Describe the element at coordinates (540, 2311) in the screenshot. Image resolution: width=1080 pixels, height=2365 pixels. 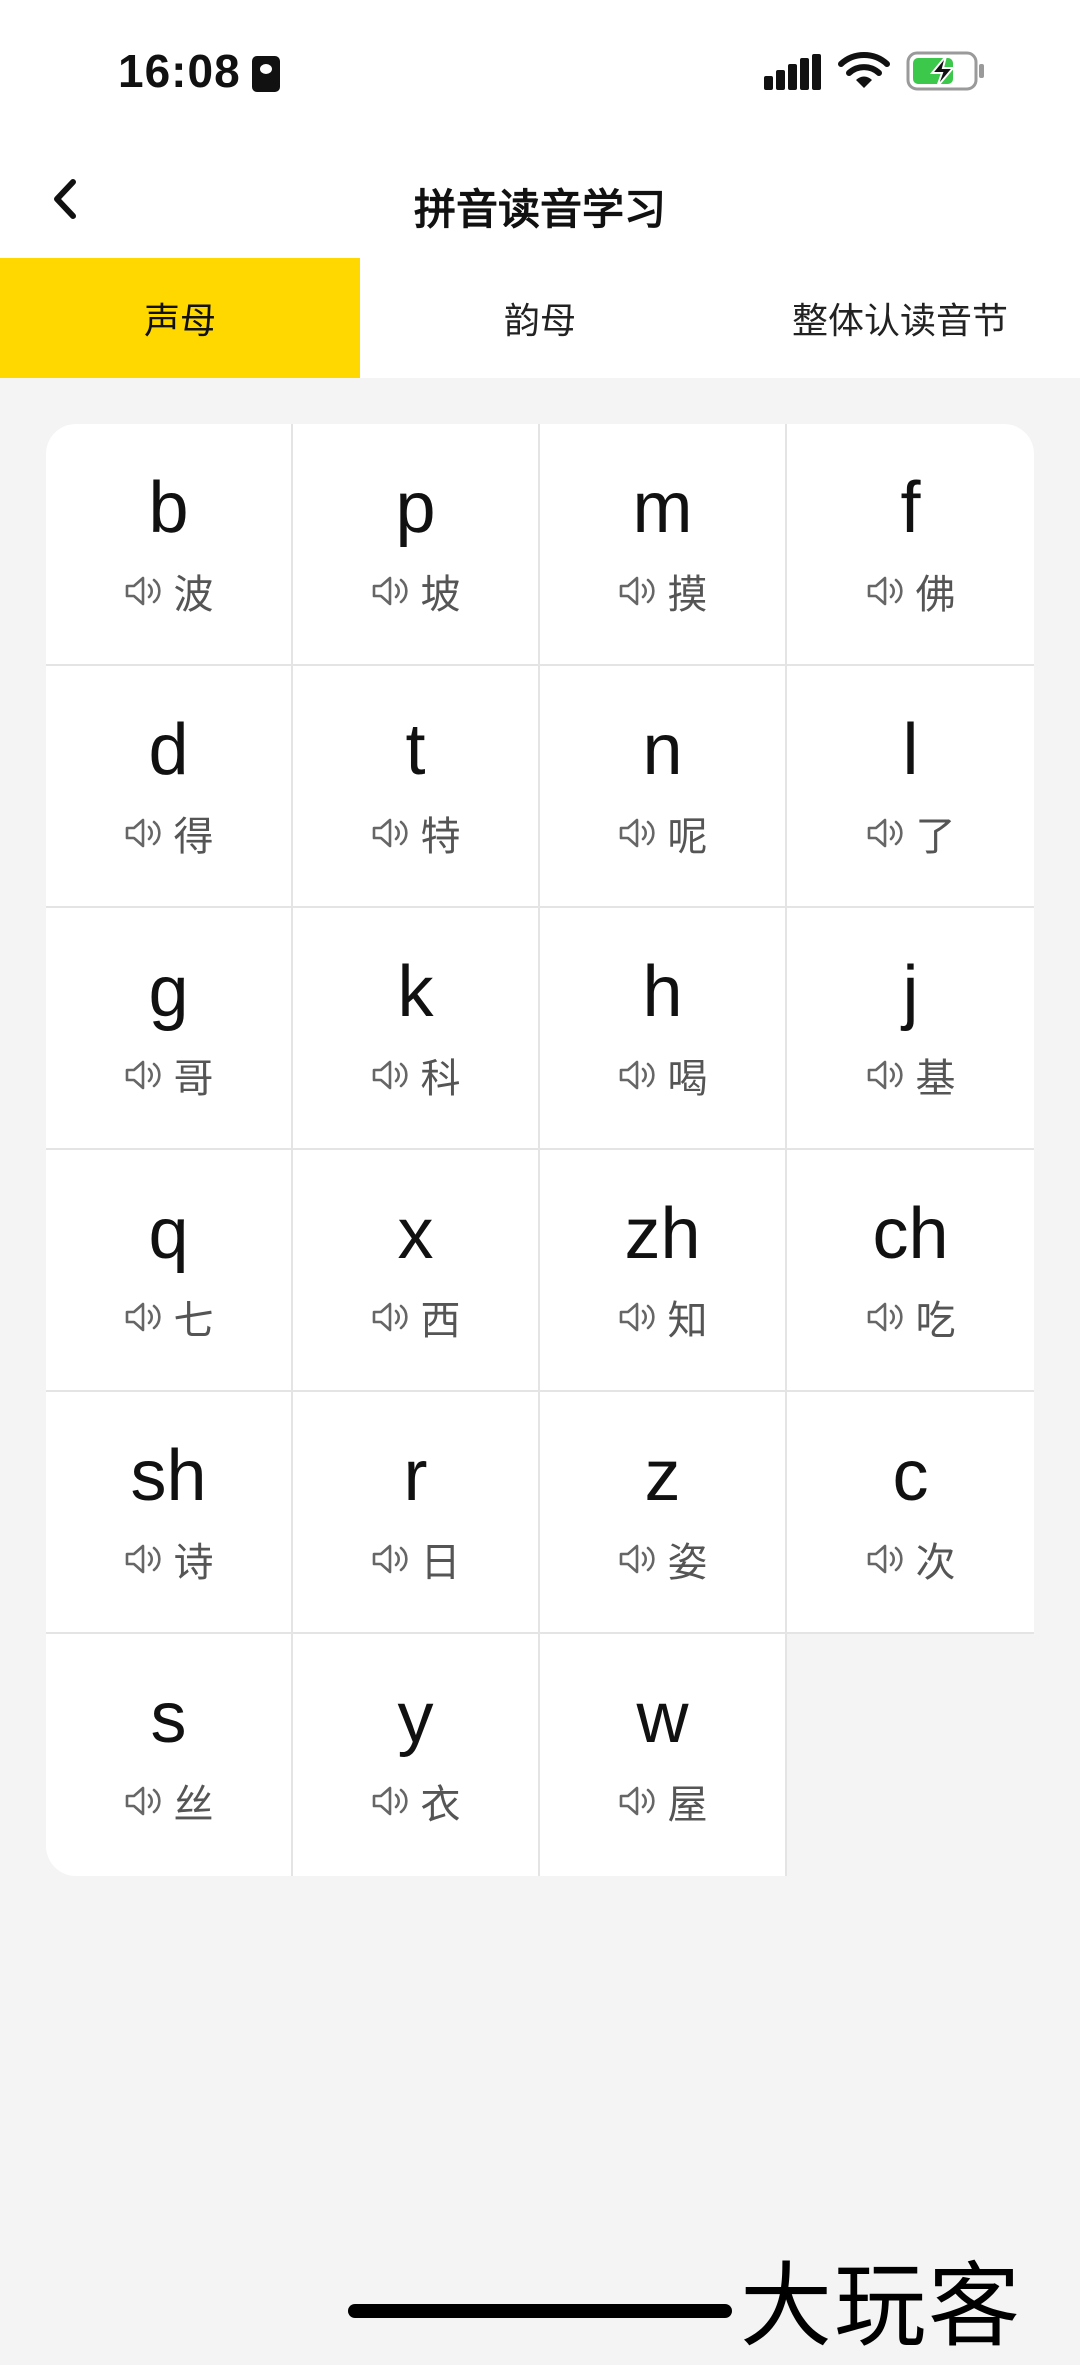
I see `home-indicator` at that location.